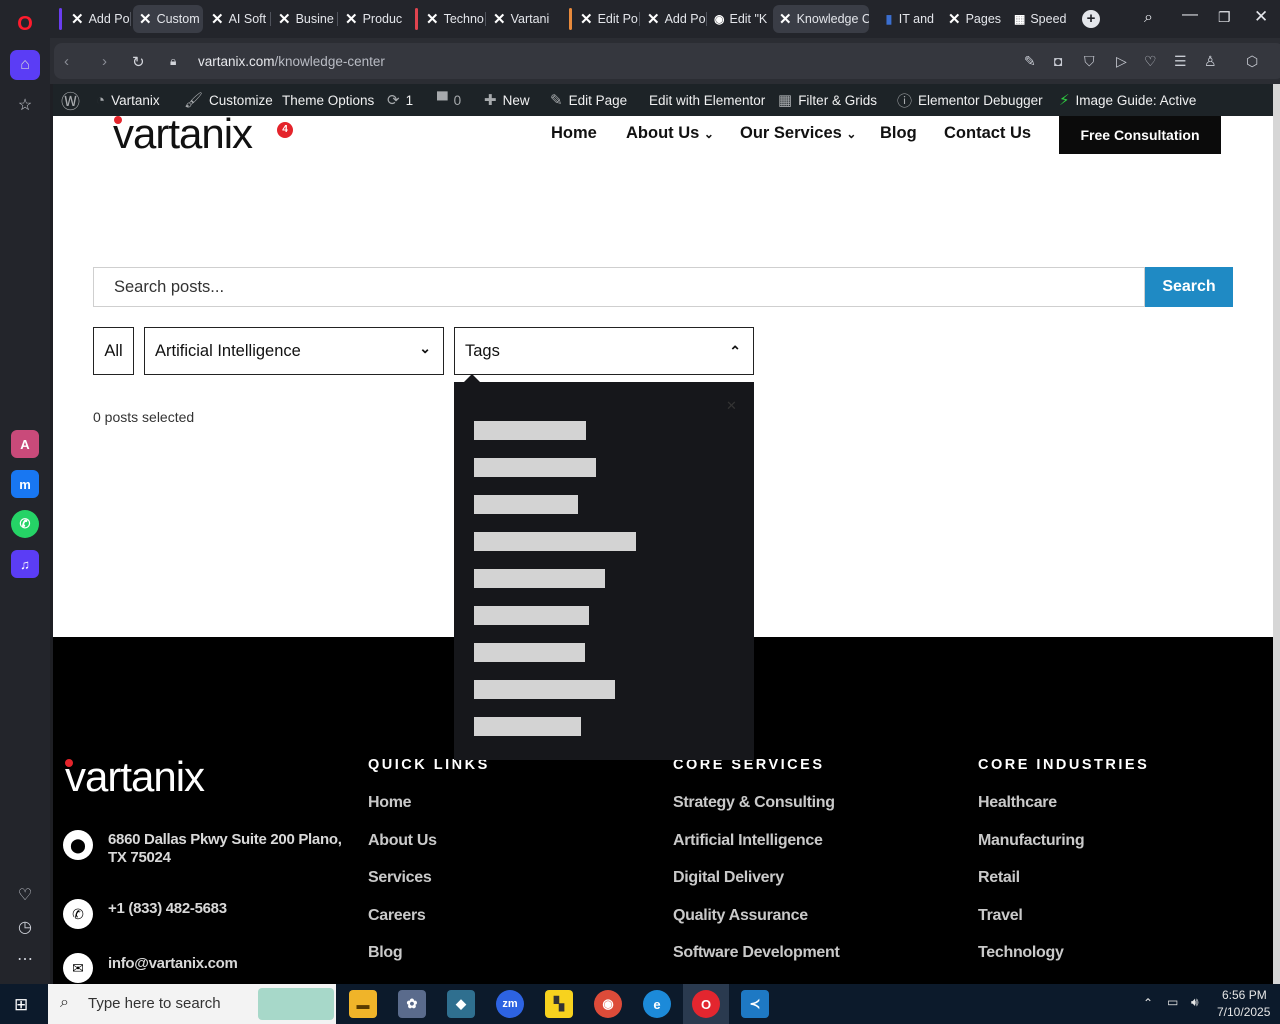  I want to click on wp-edit-page: ✎ Edit Page, so click(588, 100).